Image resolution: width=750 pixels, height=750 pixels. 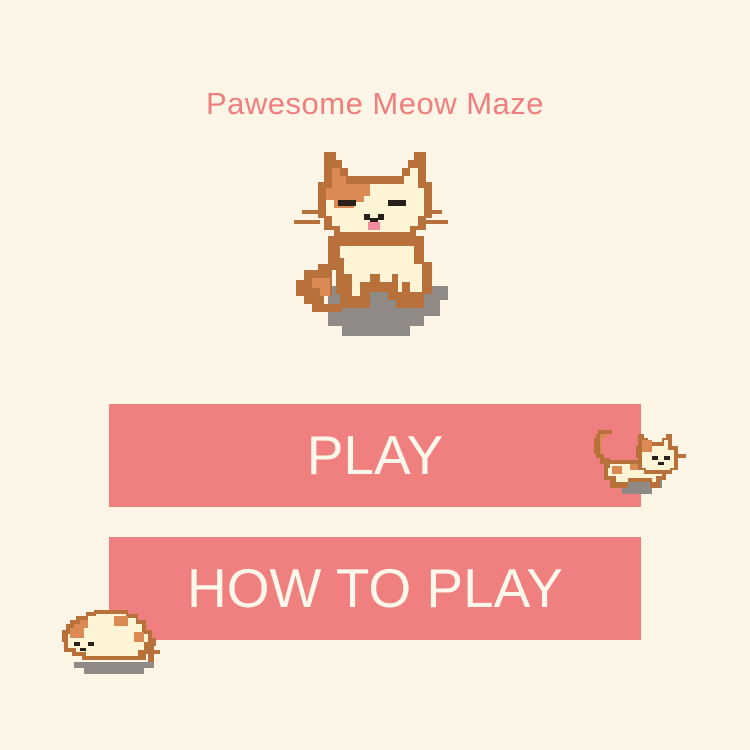 I want to click on game-title: Pawesome Meow Maze, so click(x=375, y=103).